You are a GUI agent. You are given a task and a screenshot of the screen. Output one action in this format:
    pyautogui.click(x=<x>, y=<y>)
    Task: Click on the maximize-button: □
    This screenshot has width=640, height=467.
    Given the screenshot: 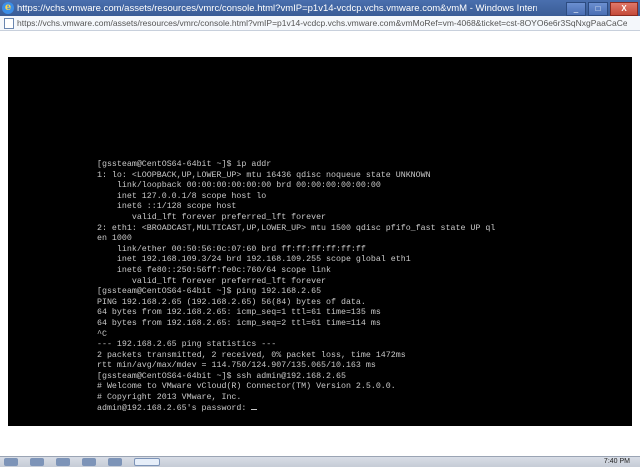 What is the action you would take?
    pyautogui.click(x=598, y=9)
    